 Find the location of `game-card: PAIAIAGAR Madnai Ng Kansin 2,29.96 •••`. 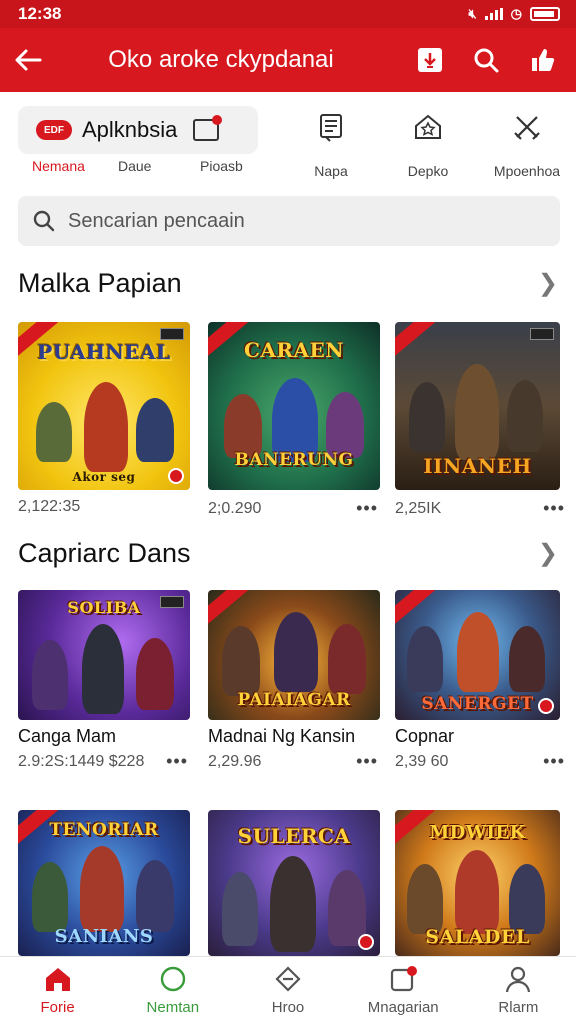

game-card: PAIAIAGAR Madnai Ng Kansin 2,29.96 ••• is located at coordinates (294, 681).